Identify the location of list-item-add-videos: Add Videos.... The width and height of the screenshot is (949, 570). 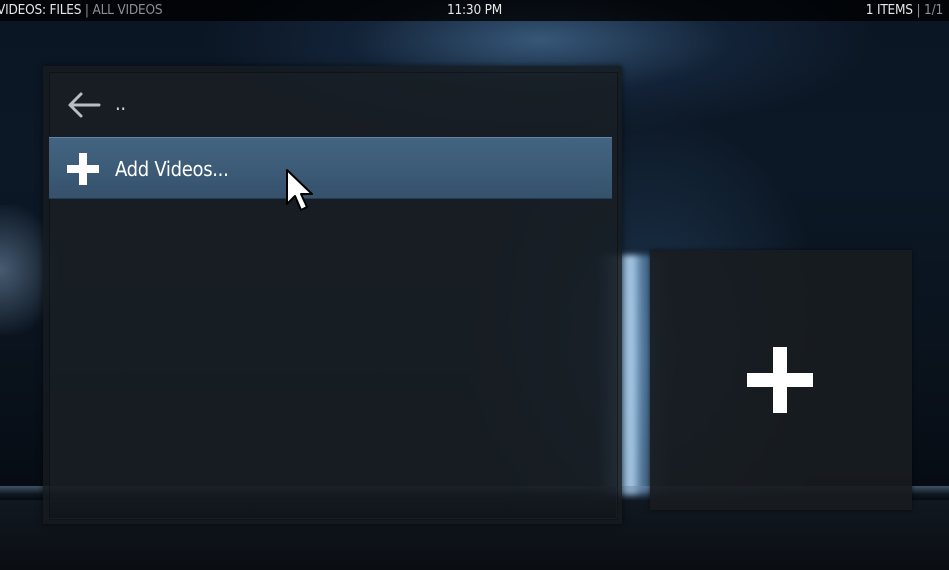
(330, 168).